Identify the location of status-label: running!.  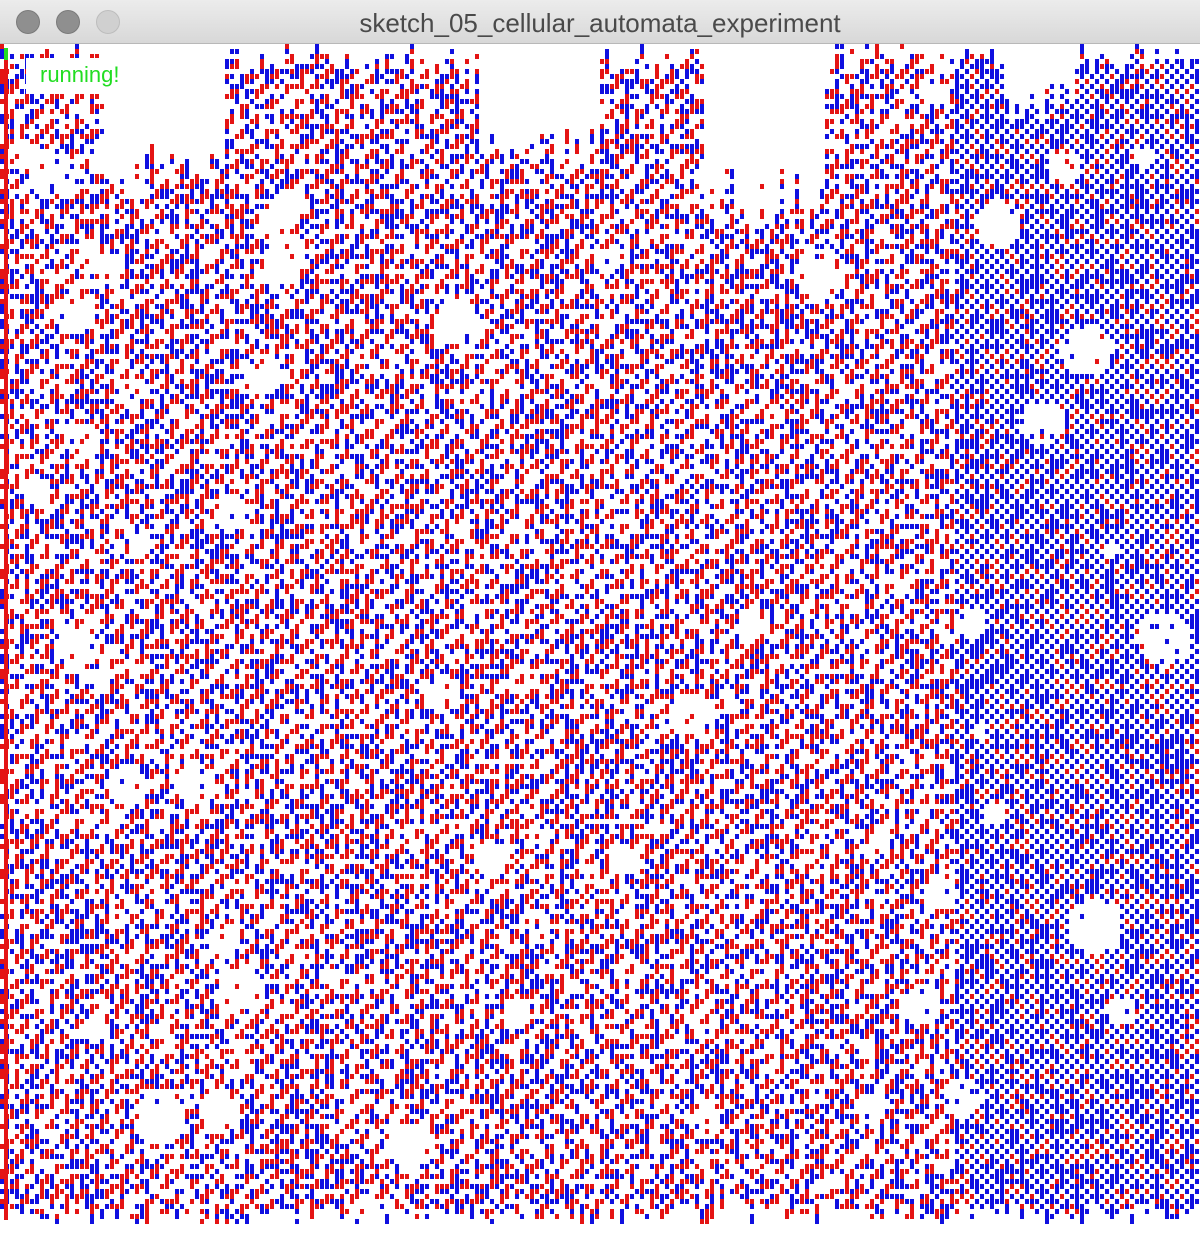
(80, 74).